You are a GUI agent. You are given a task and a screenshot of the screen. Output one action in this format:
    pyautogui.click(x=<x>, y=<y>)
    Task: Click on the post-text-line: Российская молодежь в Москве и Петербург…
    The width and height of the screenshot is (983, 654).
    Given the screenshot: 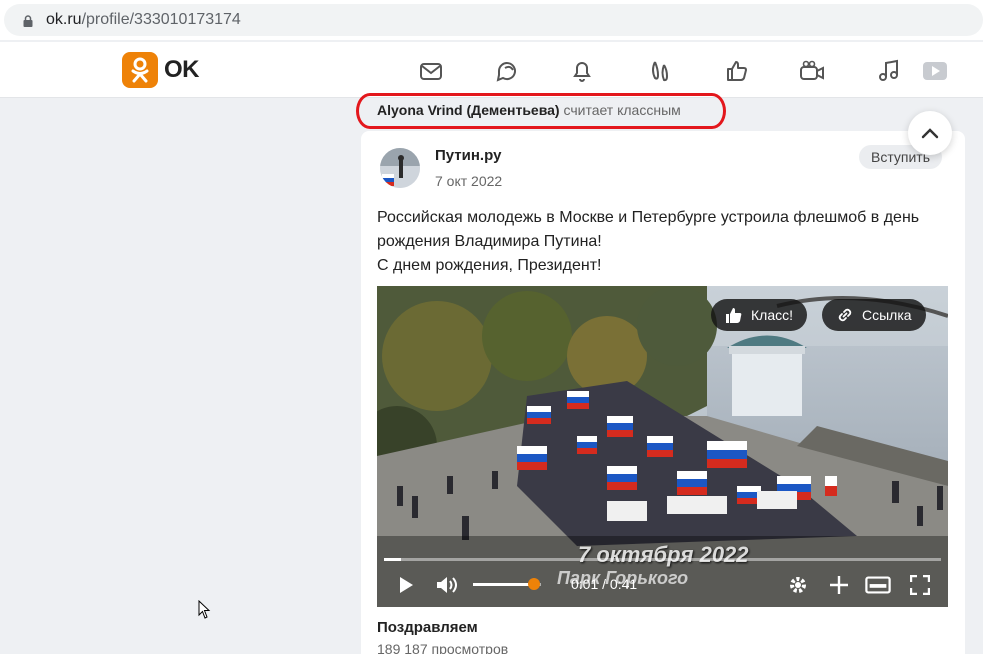 What is the action you would take?
    pyautogui.click(x=648, y=217)
    